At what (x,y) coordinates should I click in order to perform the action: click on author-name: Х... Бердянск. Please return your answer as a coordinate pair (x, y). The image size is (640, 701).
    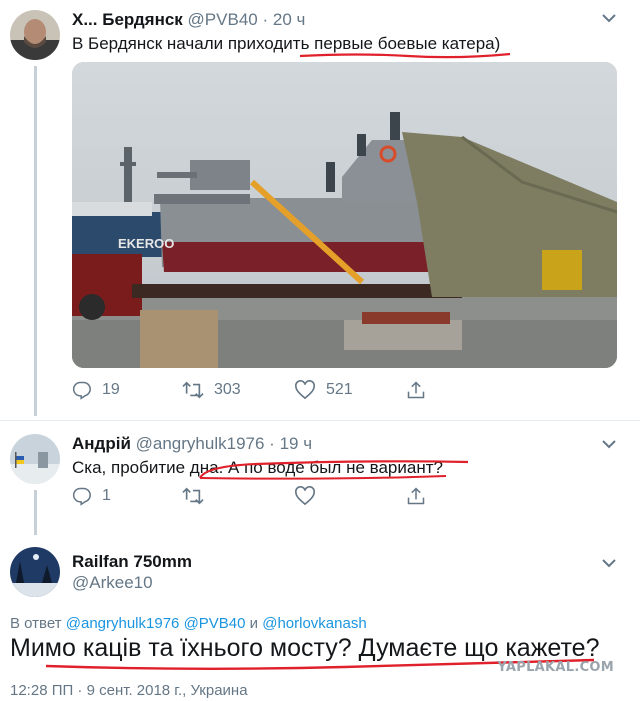
    Looking at the image, I should click on (127, 19).